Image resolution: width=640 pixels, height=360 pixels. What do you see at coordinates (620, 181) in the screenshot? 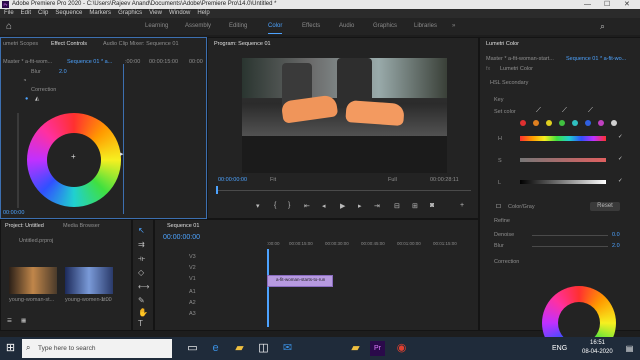
I see `l-checkbox: ✓` at bounding box center [620, 181].